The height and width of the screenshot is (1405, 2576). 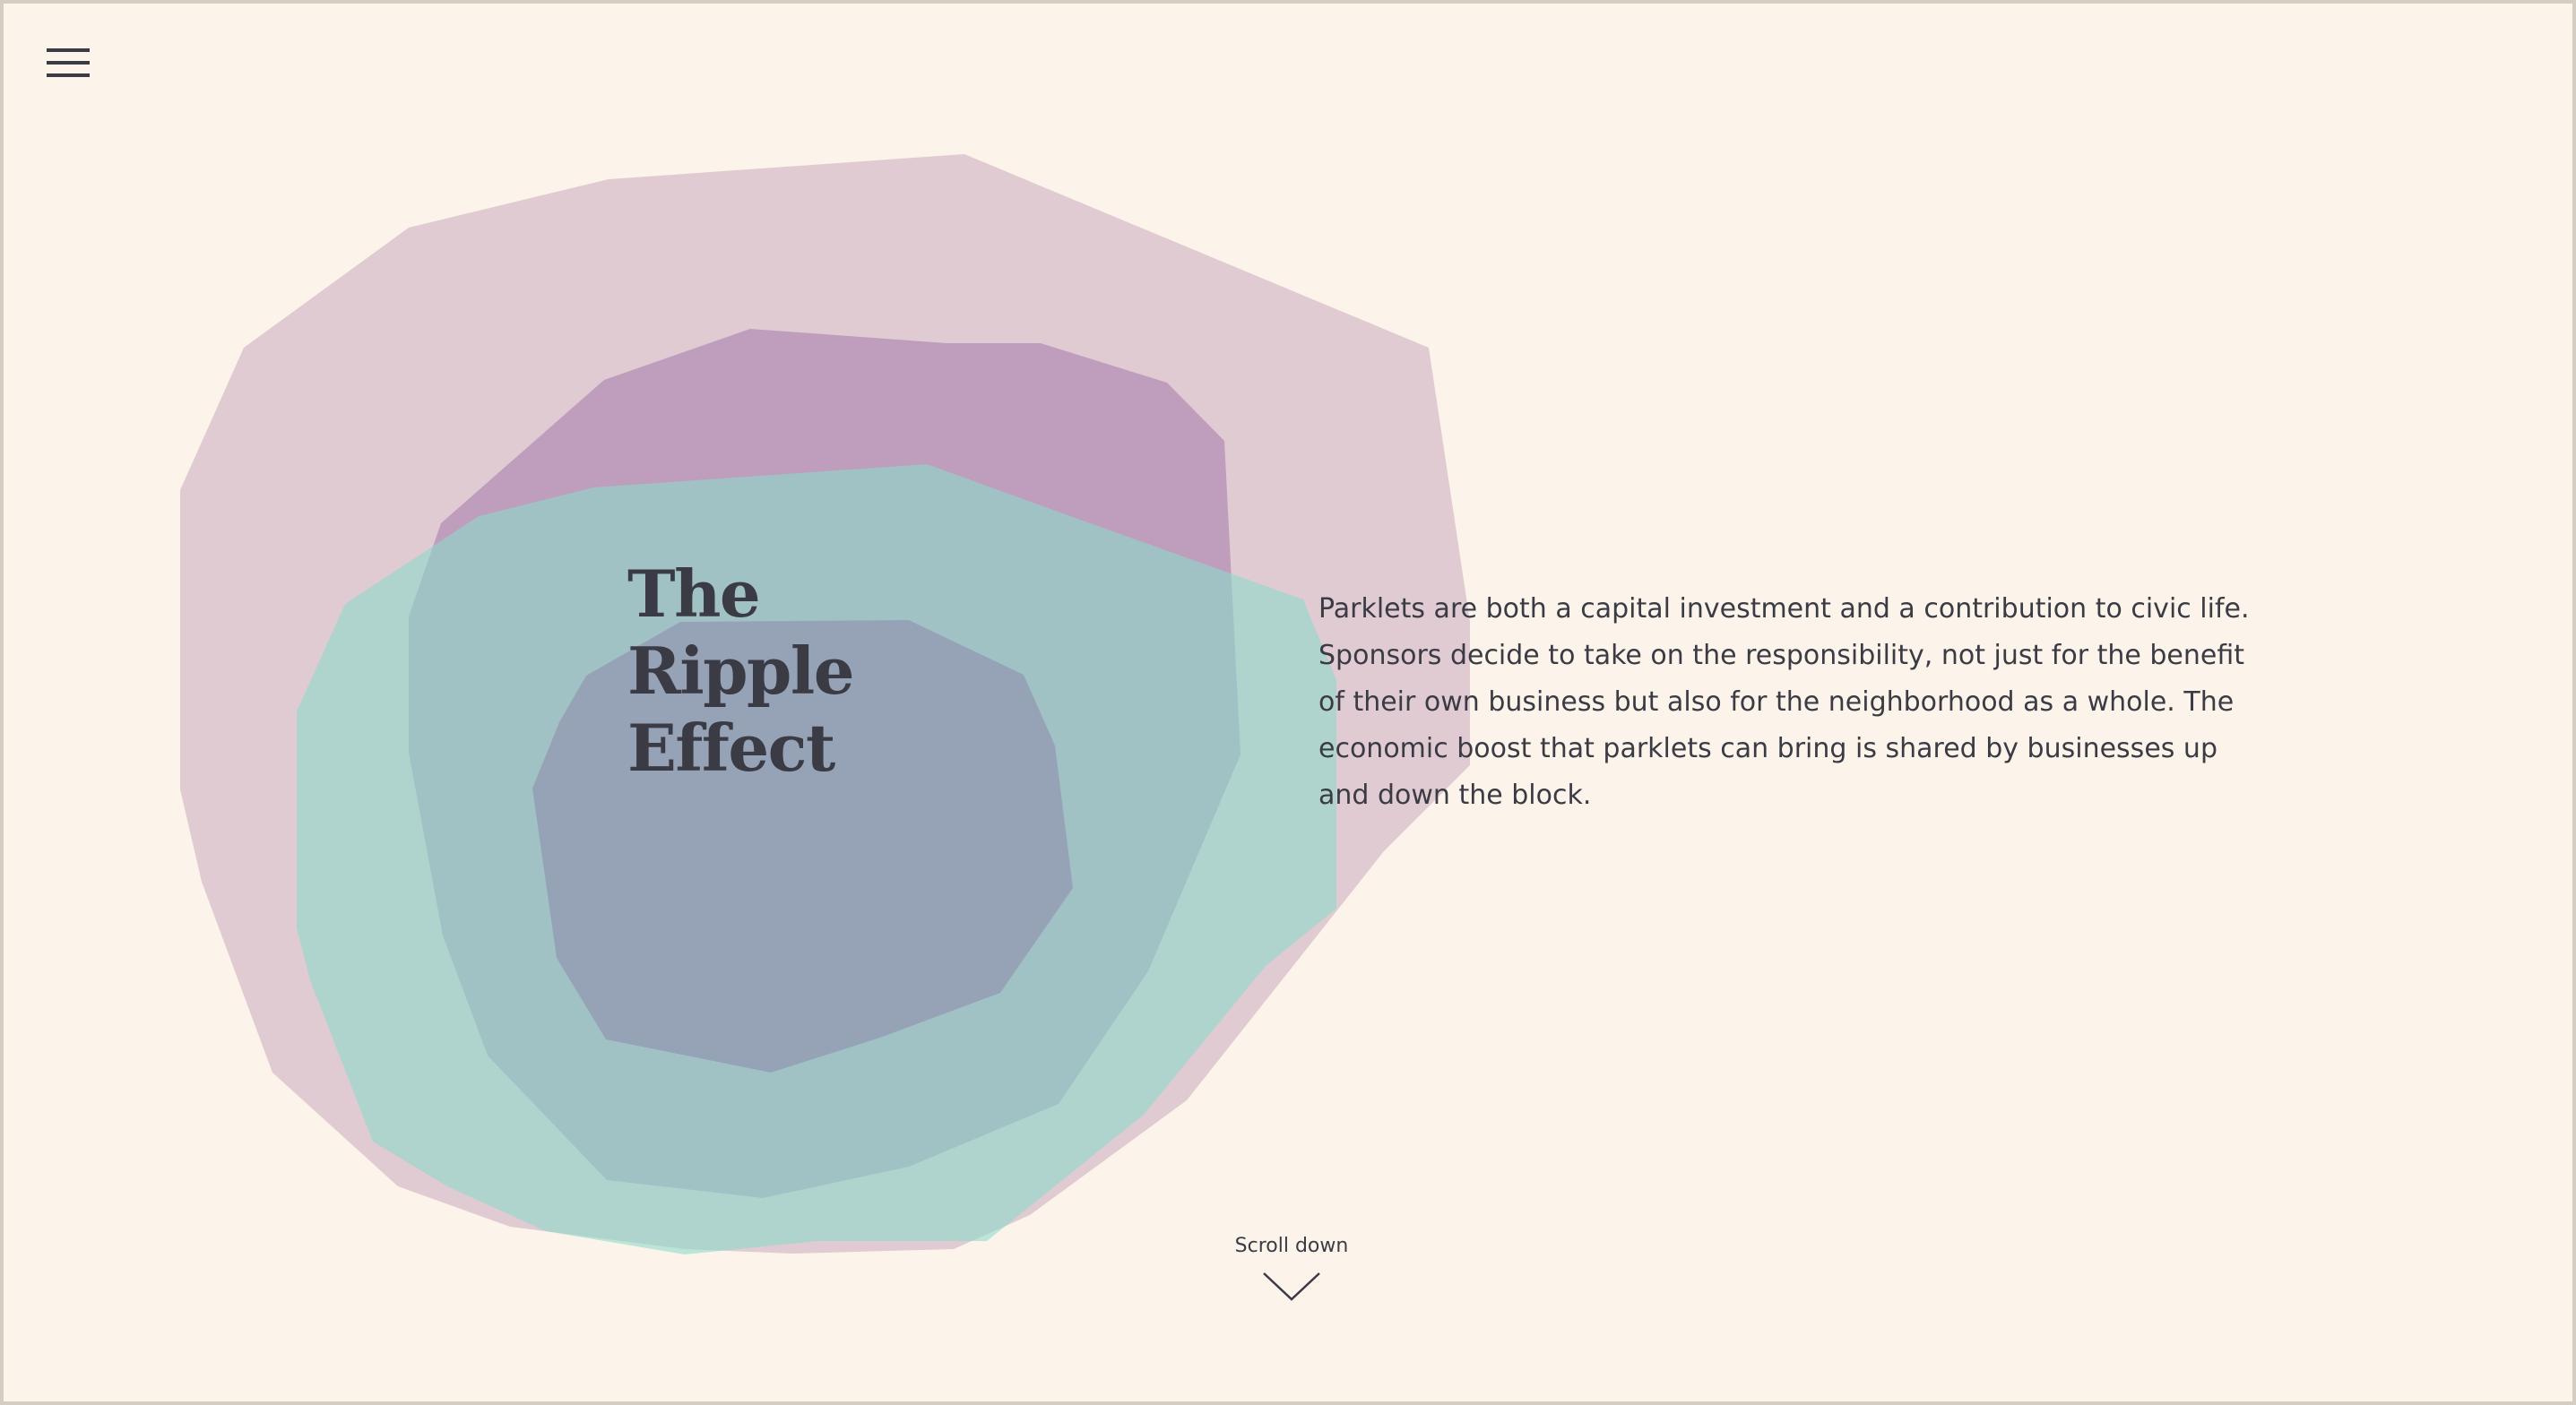 What do you see at coordinates (731, 748) in the screenshot?
I see `title-line-2: Effect` at bounding box center [731, 748].